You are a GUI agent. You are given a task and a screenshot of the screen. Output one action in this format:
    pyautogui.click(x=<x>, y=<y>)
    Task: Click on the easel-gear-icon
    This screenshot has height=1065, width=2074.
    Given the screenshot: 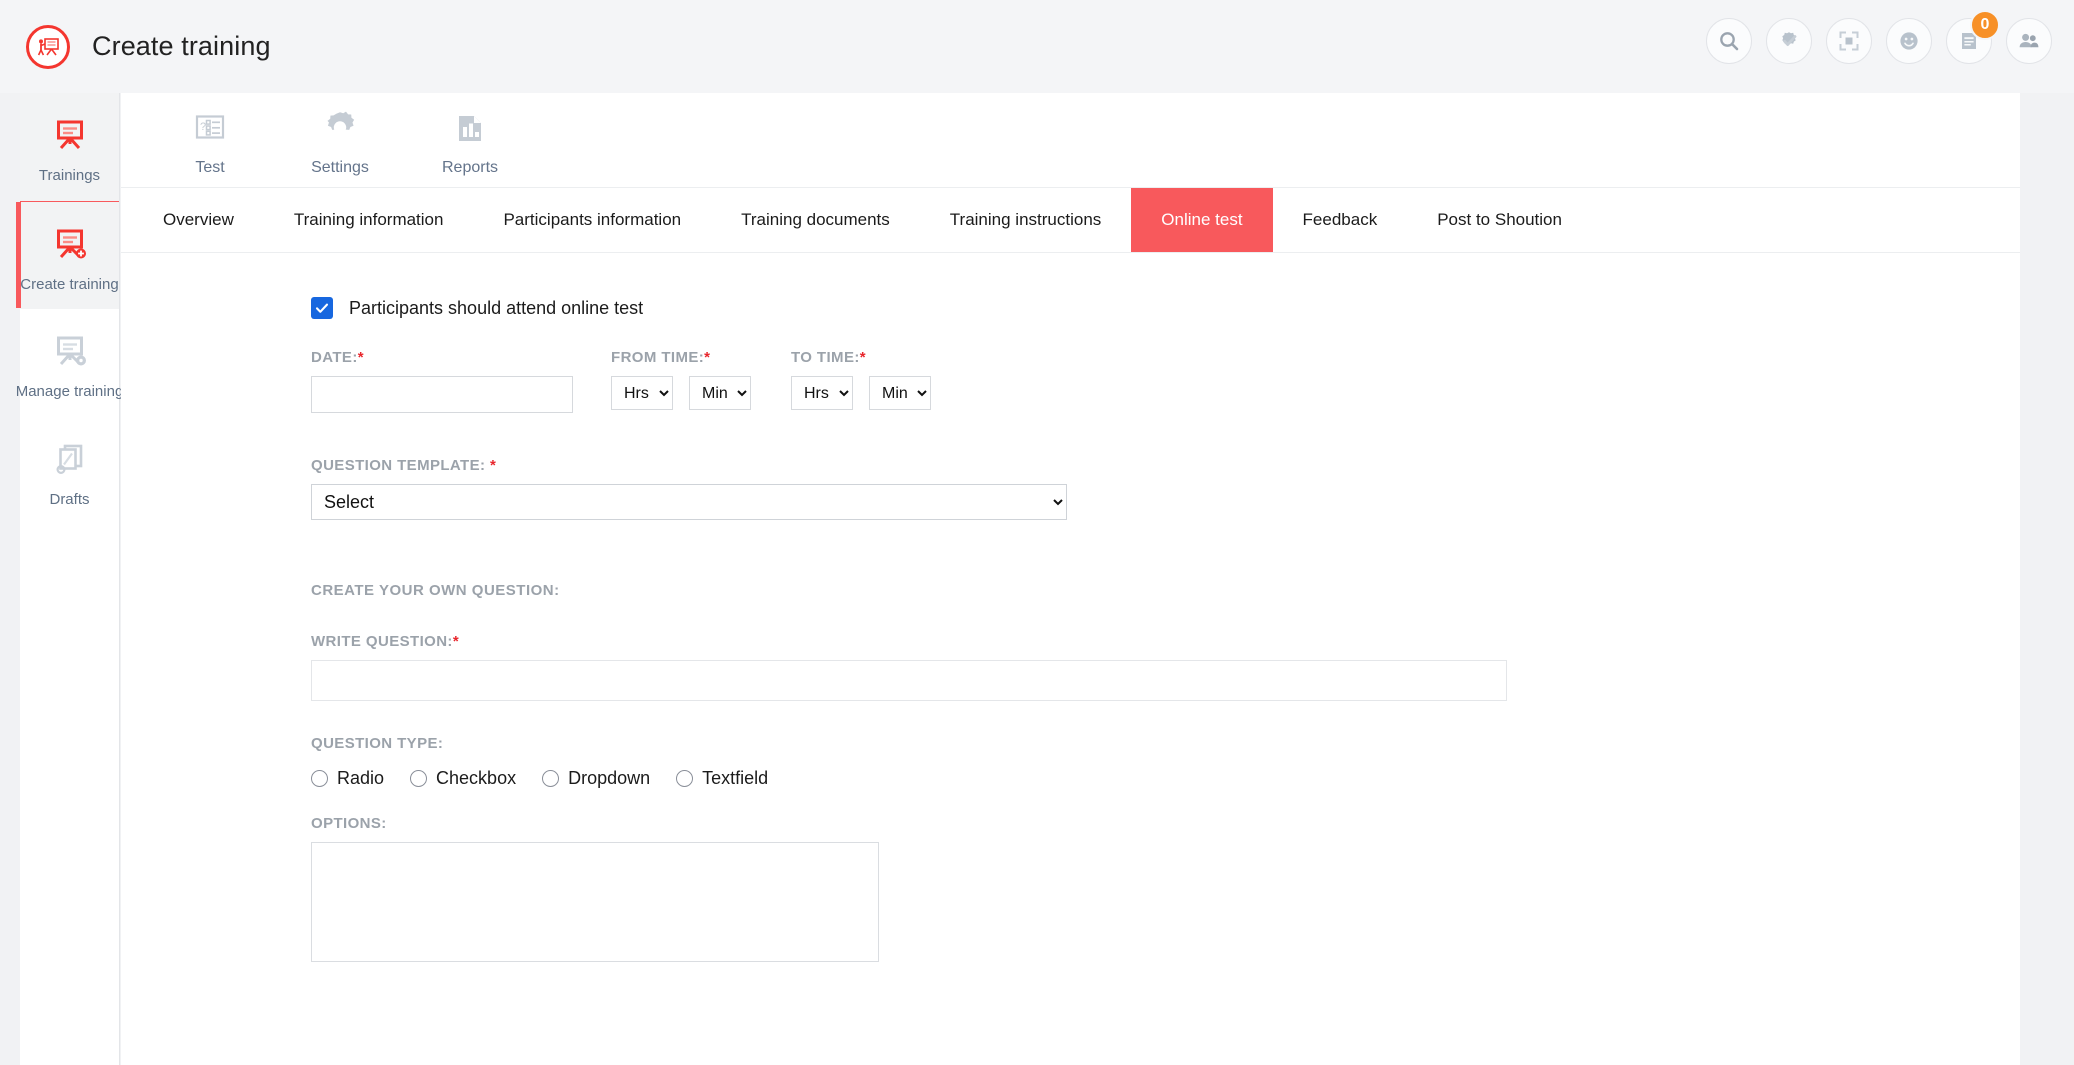 What is the action you would take?
    pyautogui.click(x=70, y=351)
    